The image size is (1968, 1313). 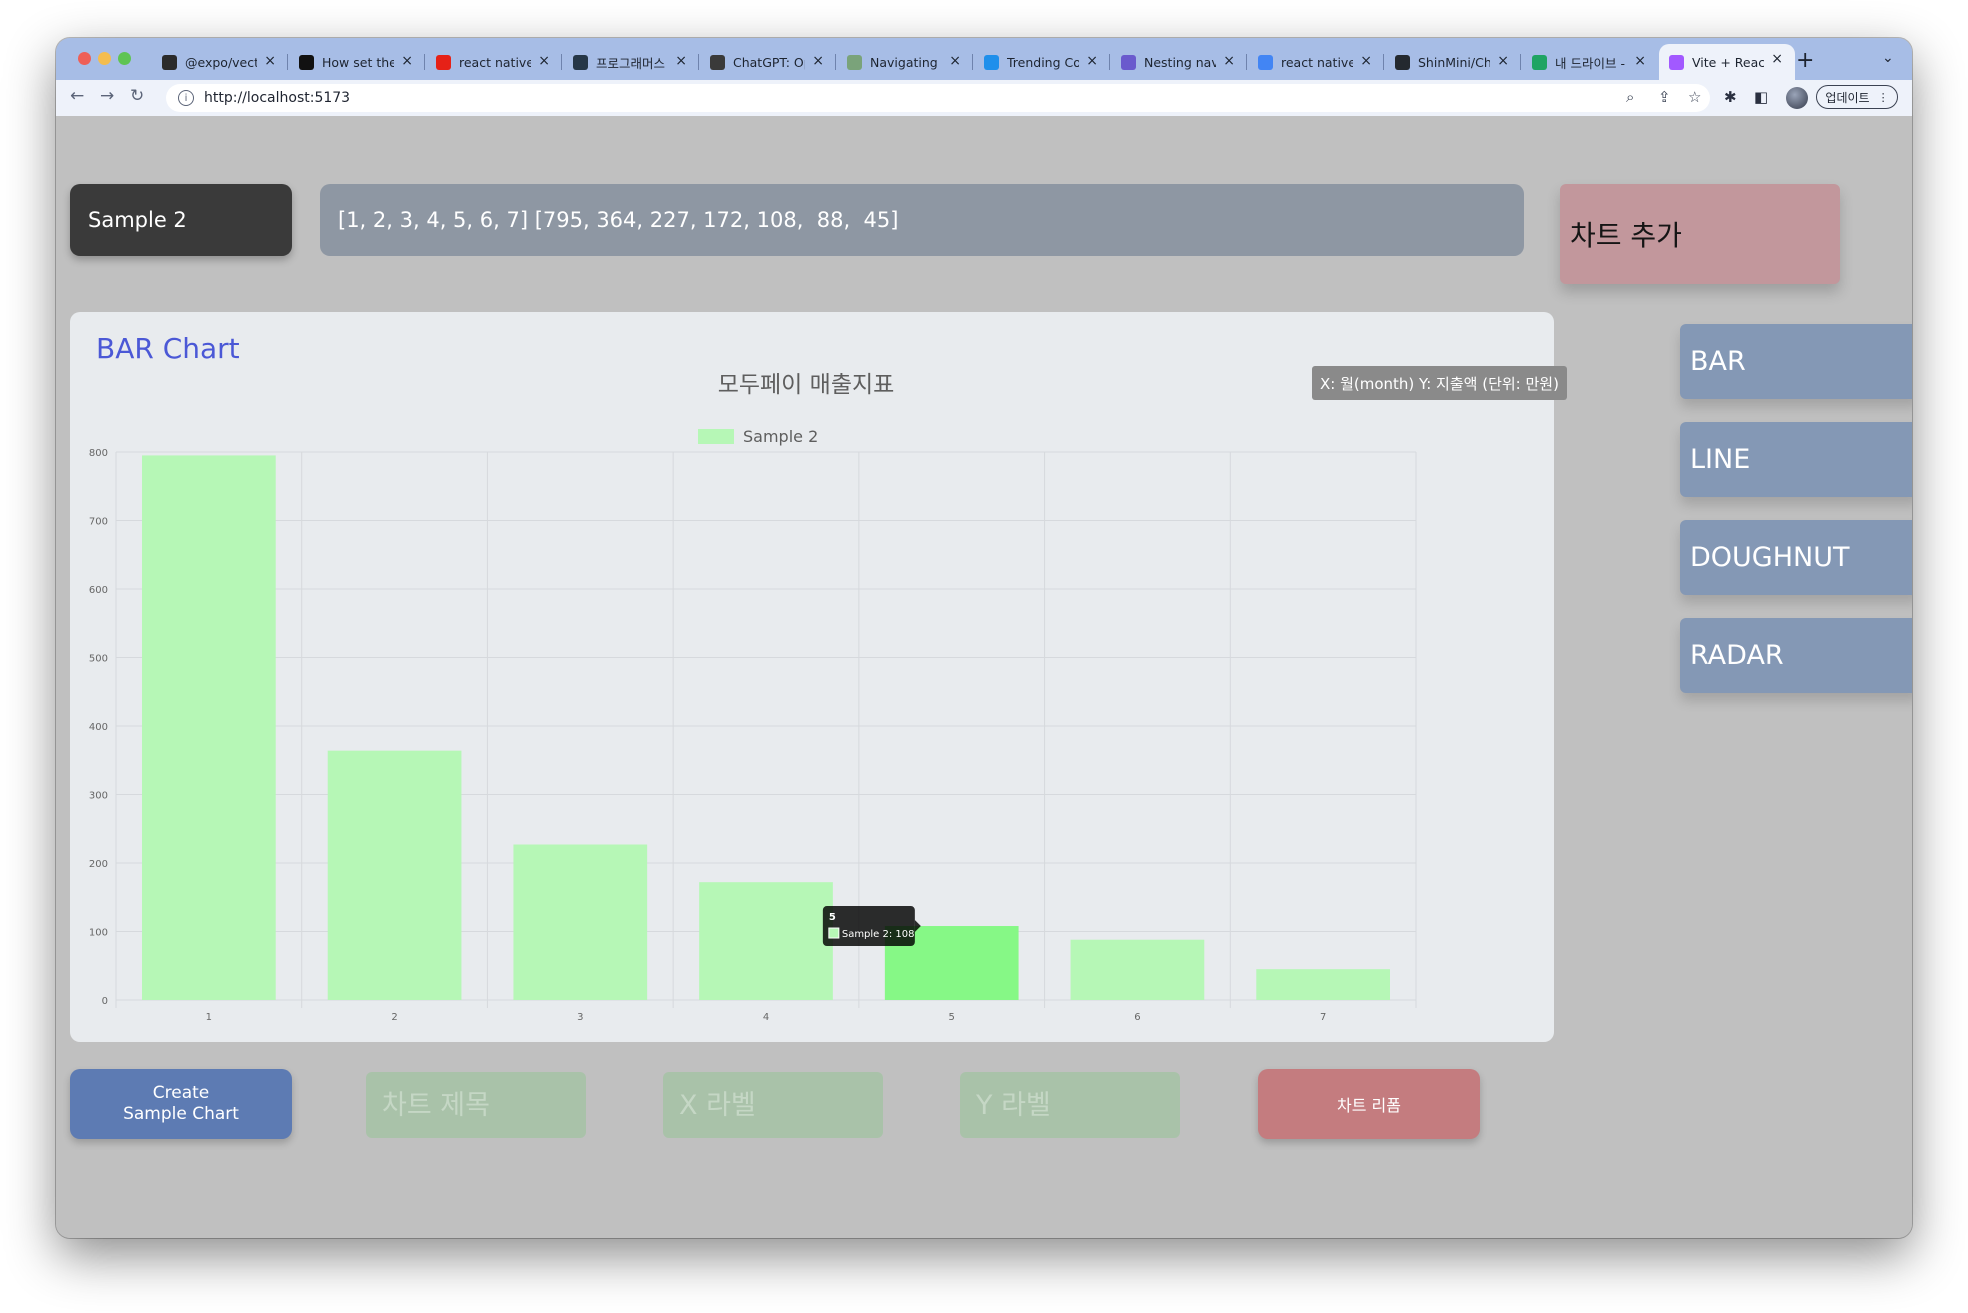 What do you see at coordinates (878, 934) in the screenshot?
I see `tooltip-value: Sample 2: 108` at bounding box center [878, 934].